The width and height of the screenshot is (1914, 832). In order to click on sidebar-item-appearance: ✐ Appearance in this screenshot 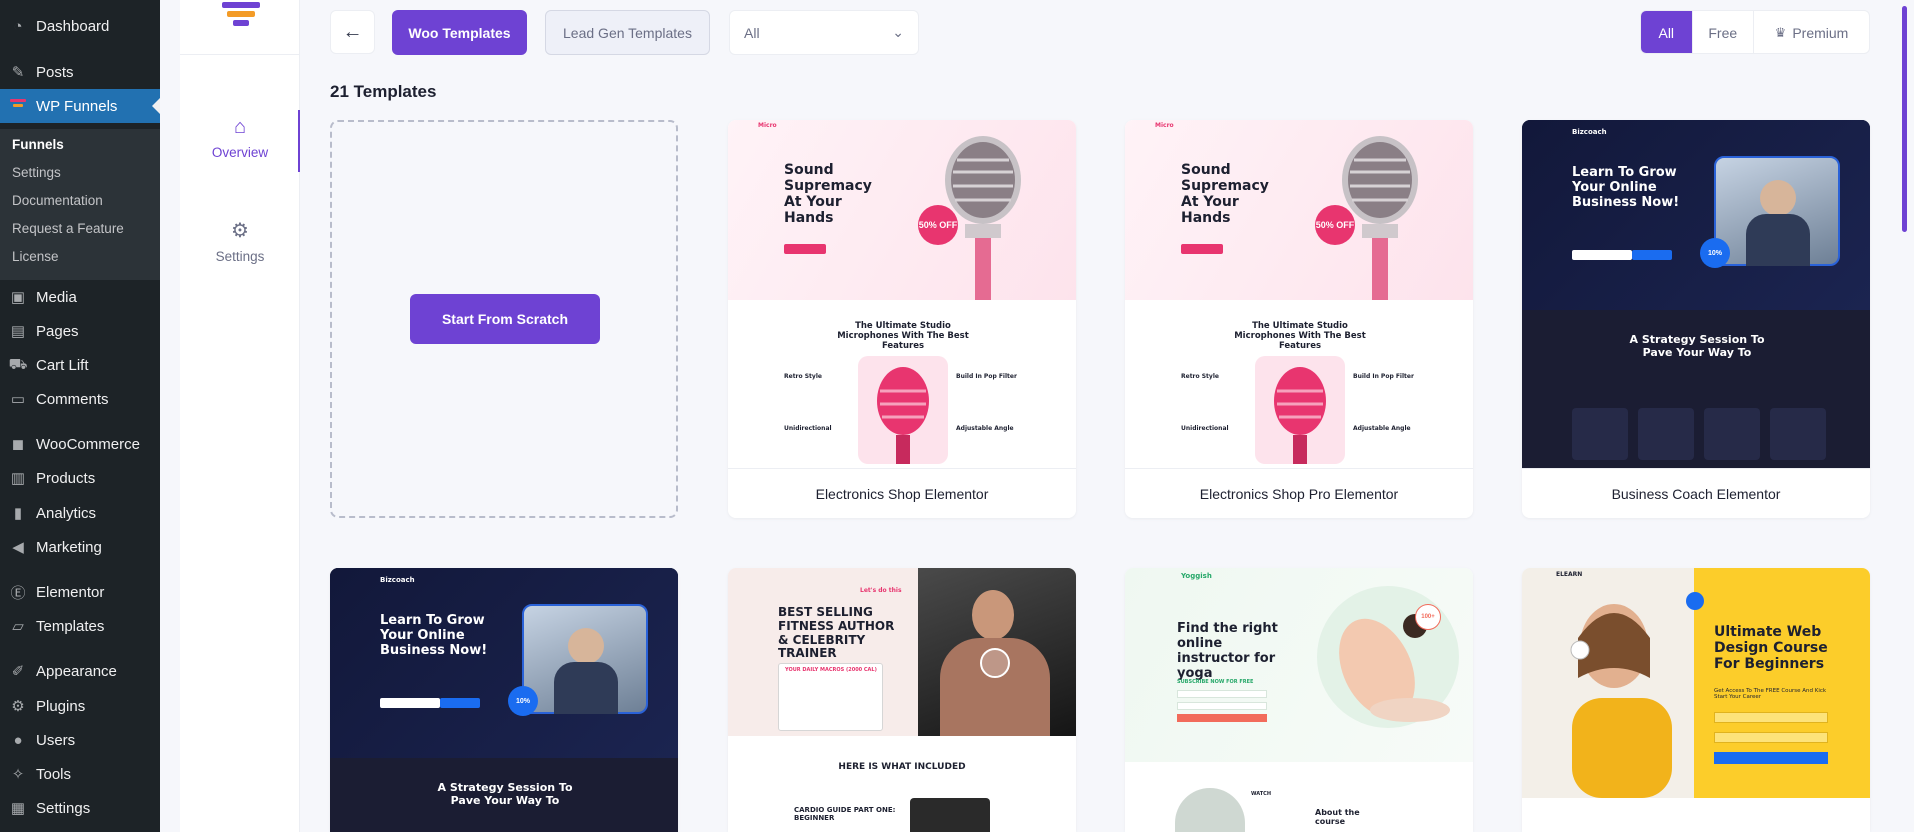, I will do `click(80, 671)`.